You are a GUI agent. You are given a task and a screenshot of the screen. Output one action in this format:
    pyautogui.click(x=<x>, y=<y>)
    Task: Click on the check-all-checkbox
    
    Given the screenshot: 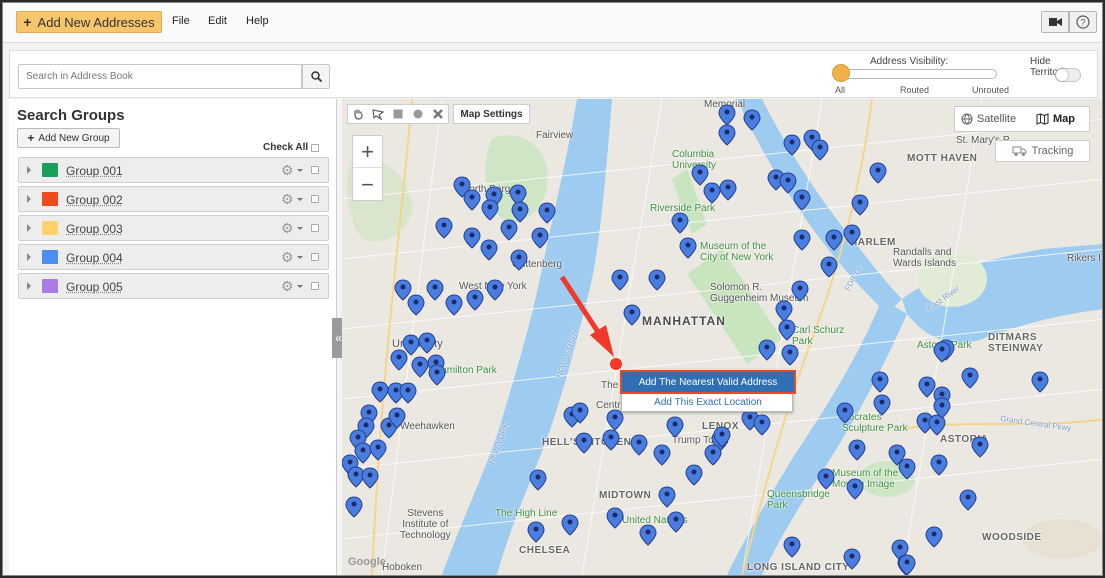 What is the action you would take?
    pyautogui.click(x=315, y=147)
    